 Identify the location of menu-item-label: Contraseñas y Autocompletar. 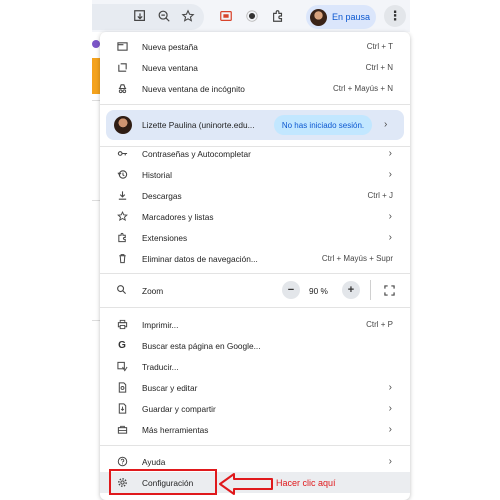
(196, 153).